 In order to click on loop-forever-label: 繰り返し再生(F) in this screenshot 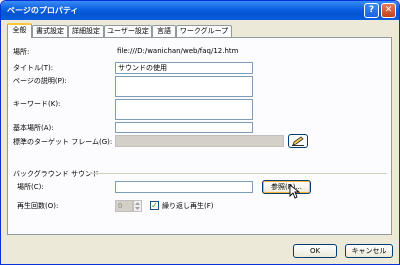, I will do `click(188, 206)`.